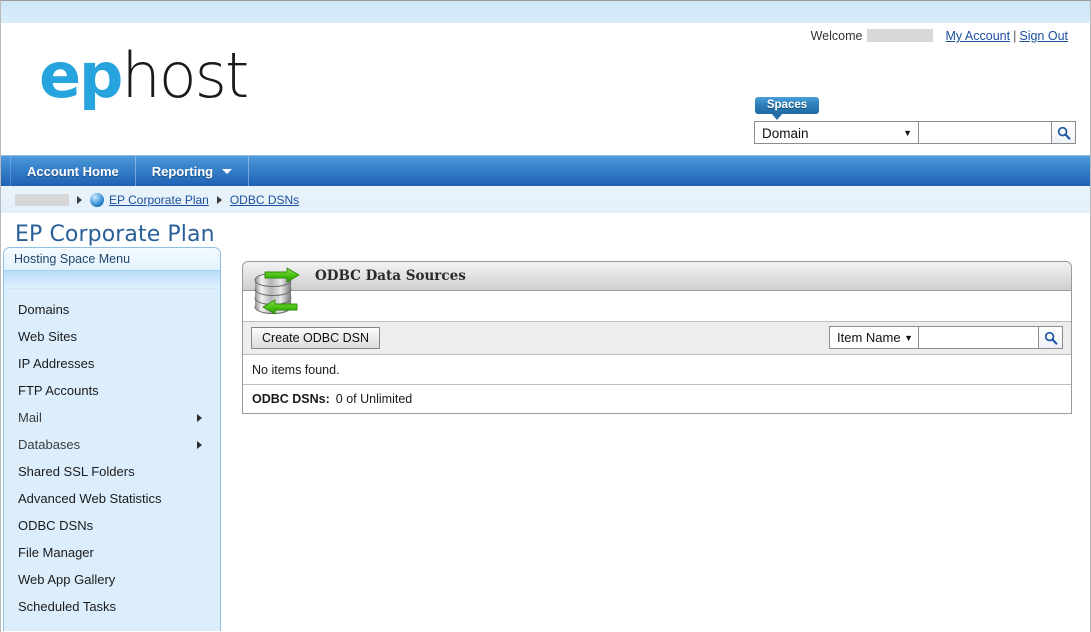  I want to click on logo-prefix: ep, so click(81, 75).